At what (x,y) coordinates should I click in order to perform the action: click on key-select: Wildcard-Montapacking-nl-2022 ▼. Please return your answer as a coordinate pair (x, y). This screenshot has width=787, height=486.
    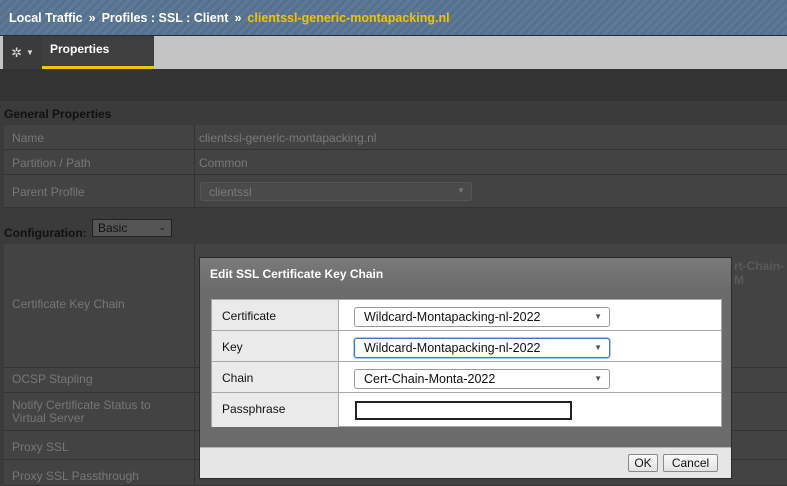
    Looking at the image, I should click on (482, 348).